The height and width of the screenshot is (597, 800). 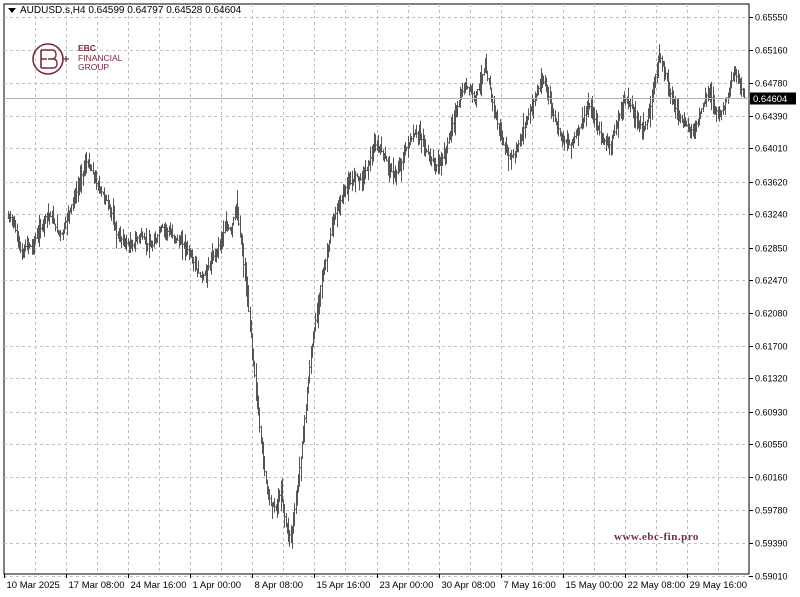 I want to click on y-tick-label: 0.63240, so click(x=771, y=215).